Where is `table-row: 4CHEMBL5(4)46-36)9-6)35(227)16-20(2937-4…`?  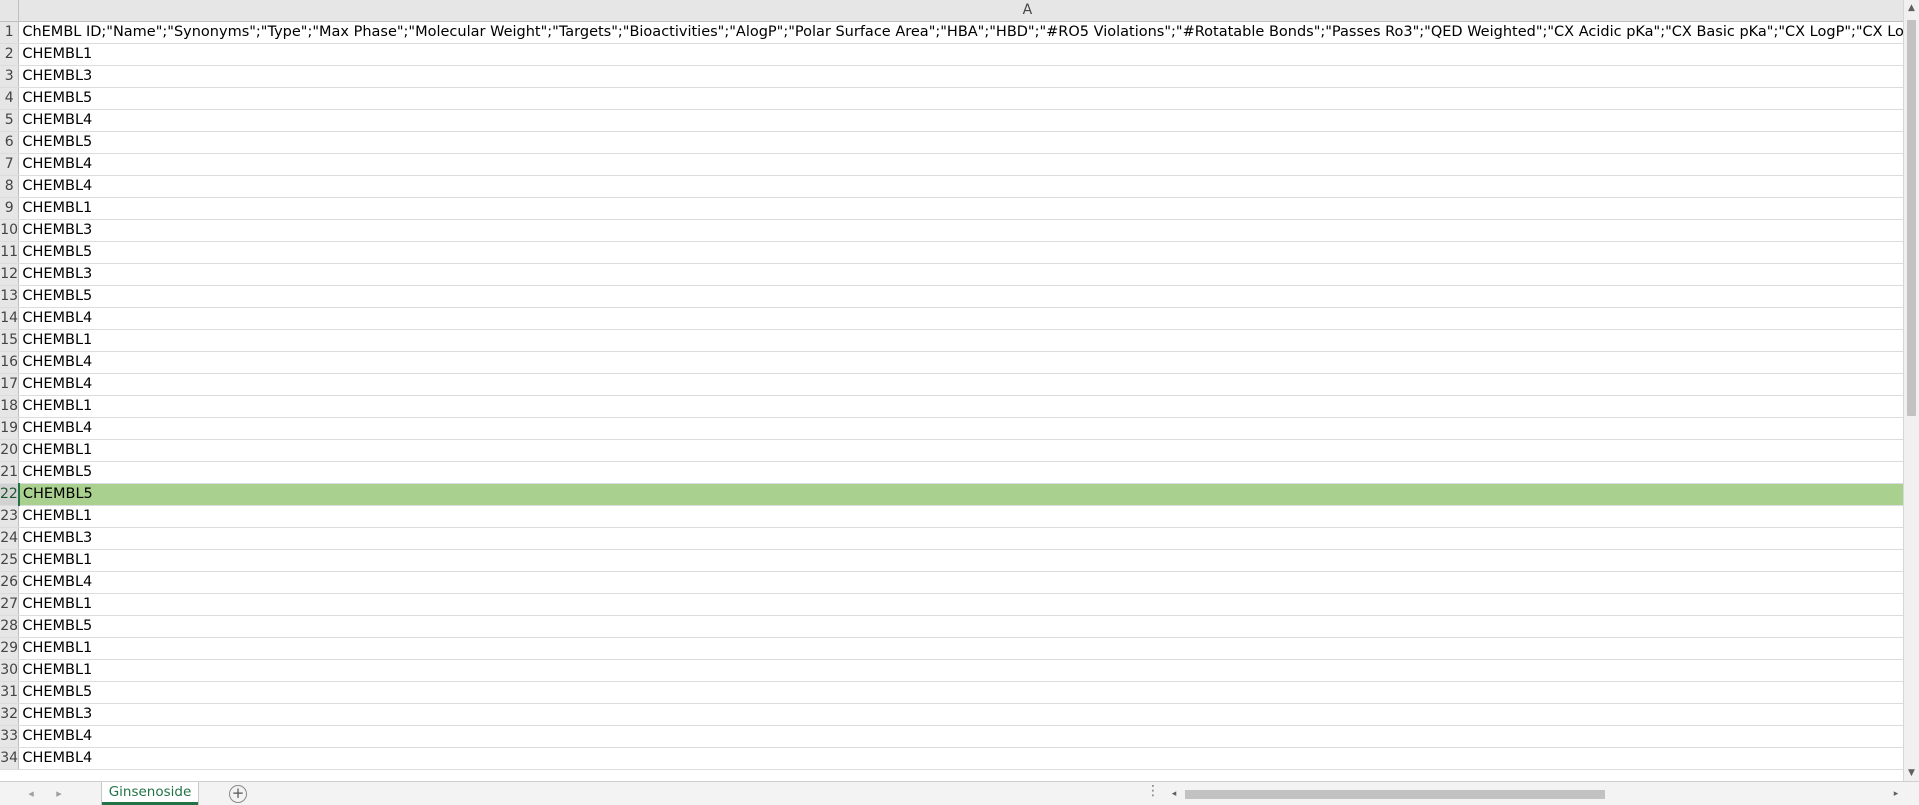
table-row: 4CHEMBL5(4)46-36)9-6)35(227)16-20(2937-4… is located at coordinates (951, 98).